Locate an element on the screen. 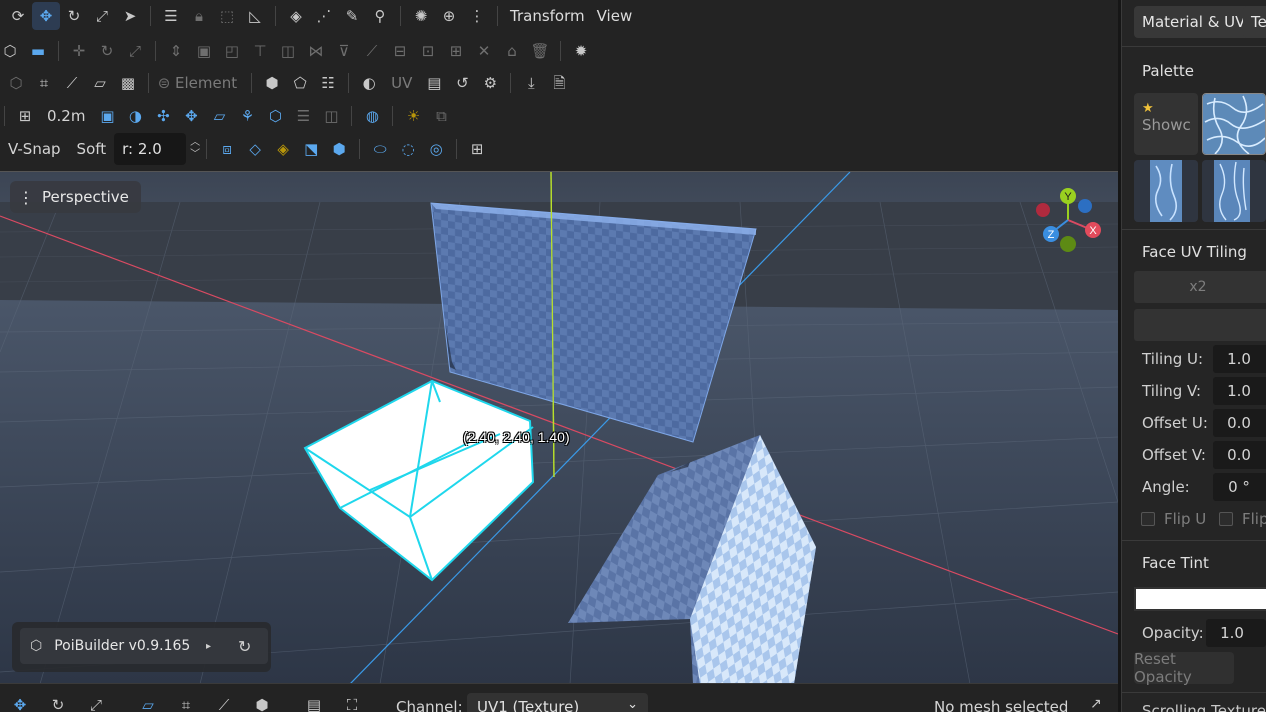 The image size is (1266, 712). radius-stepper: ︿ ﹀ is located at coordinates (195, 149).